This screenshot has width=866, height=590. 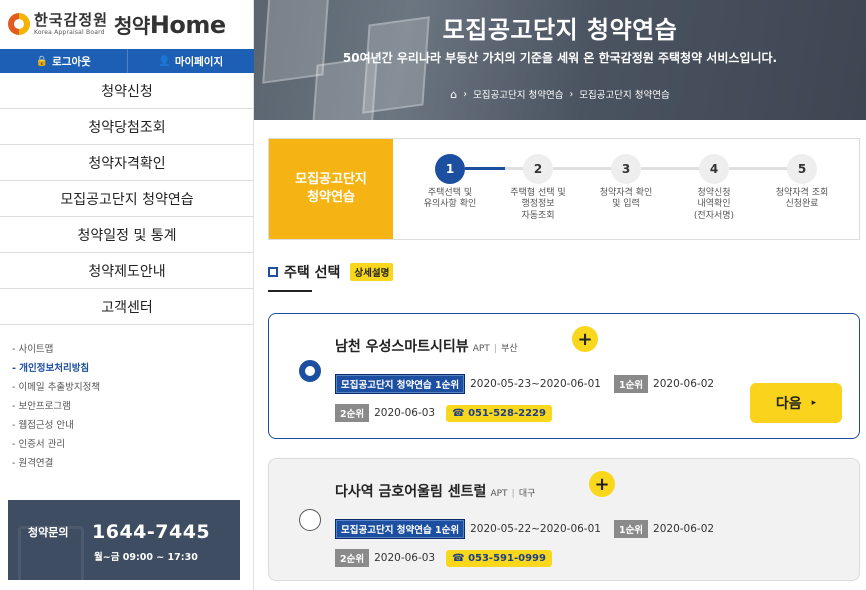 What do you see at coordinates (626, 169) in the screenshot?
I see `step-3-circle: 3` at bounding box center [626, 169].